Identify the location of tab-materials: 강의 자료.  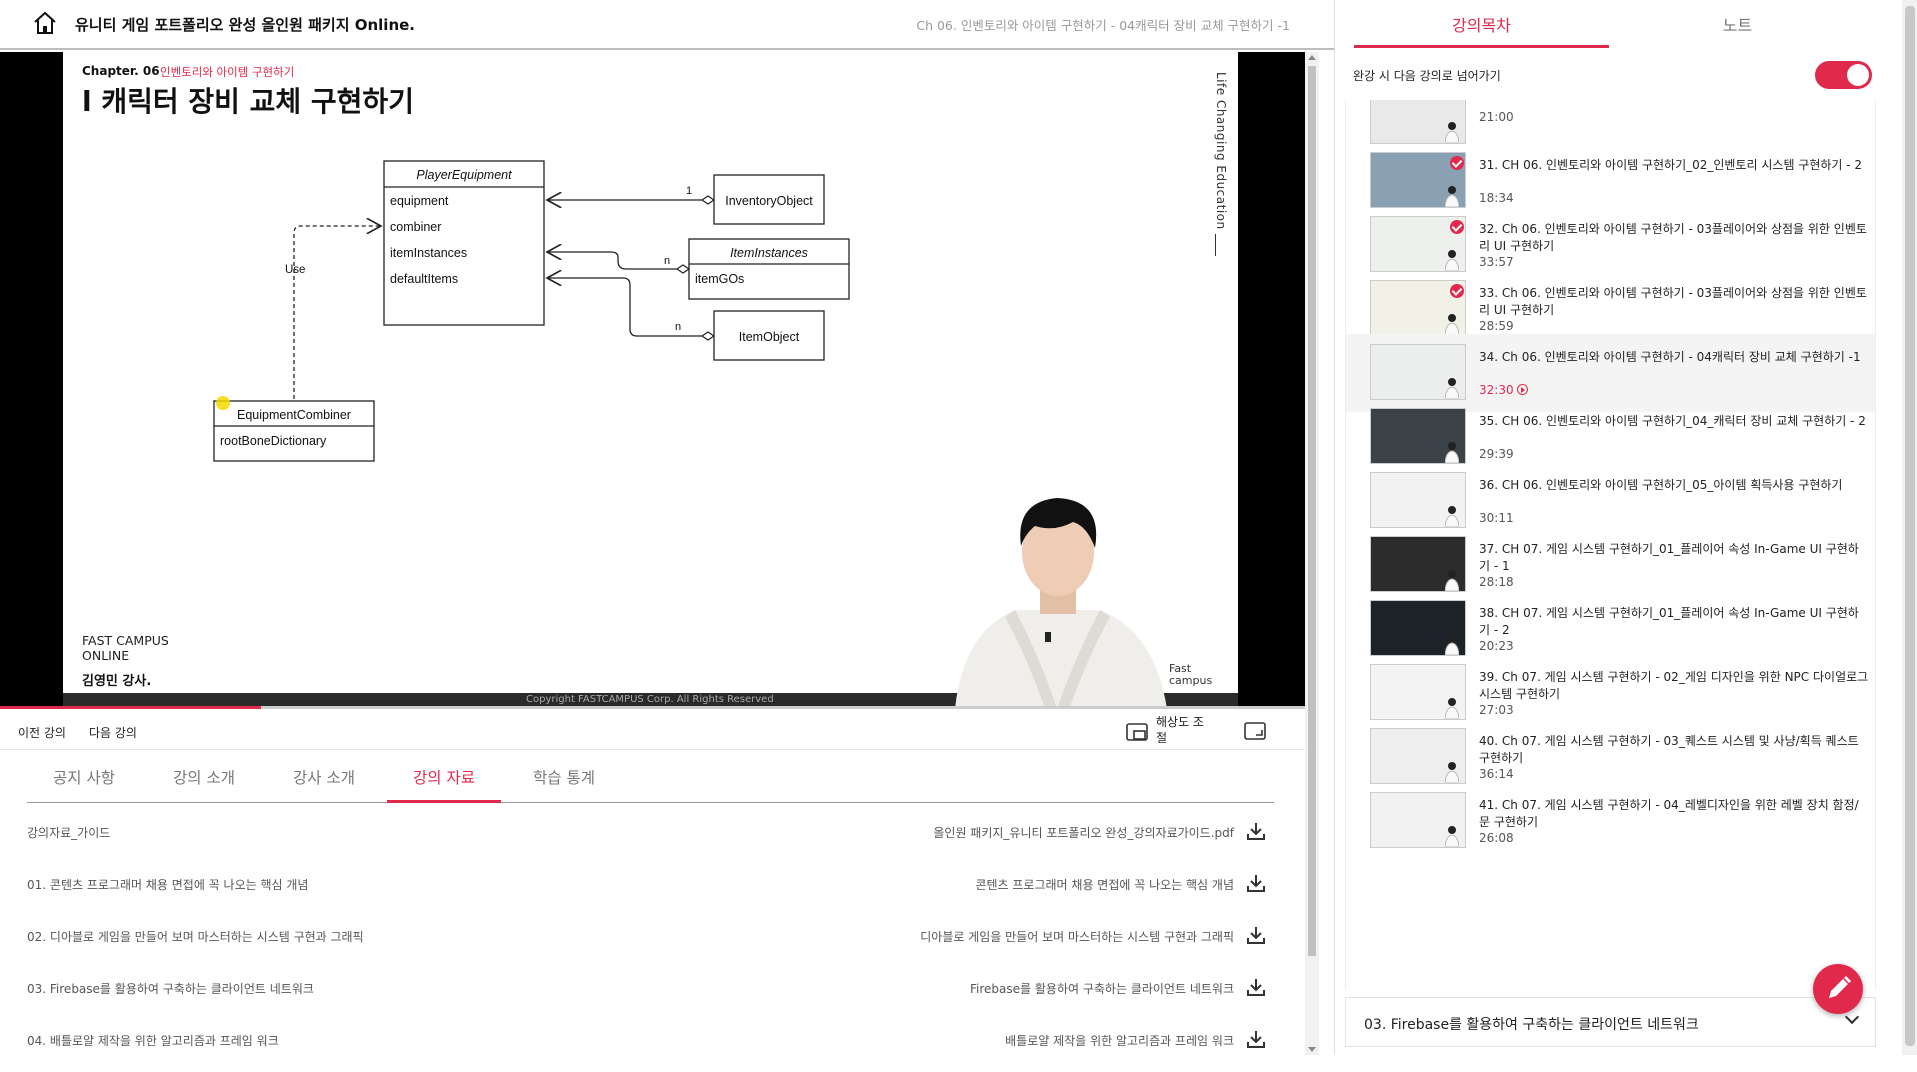
(444, 784).